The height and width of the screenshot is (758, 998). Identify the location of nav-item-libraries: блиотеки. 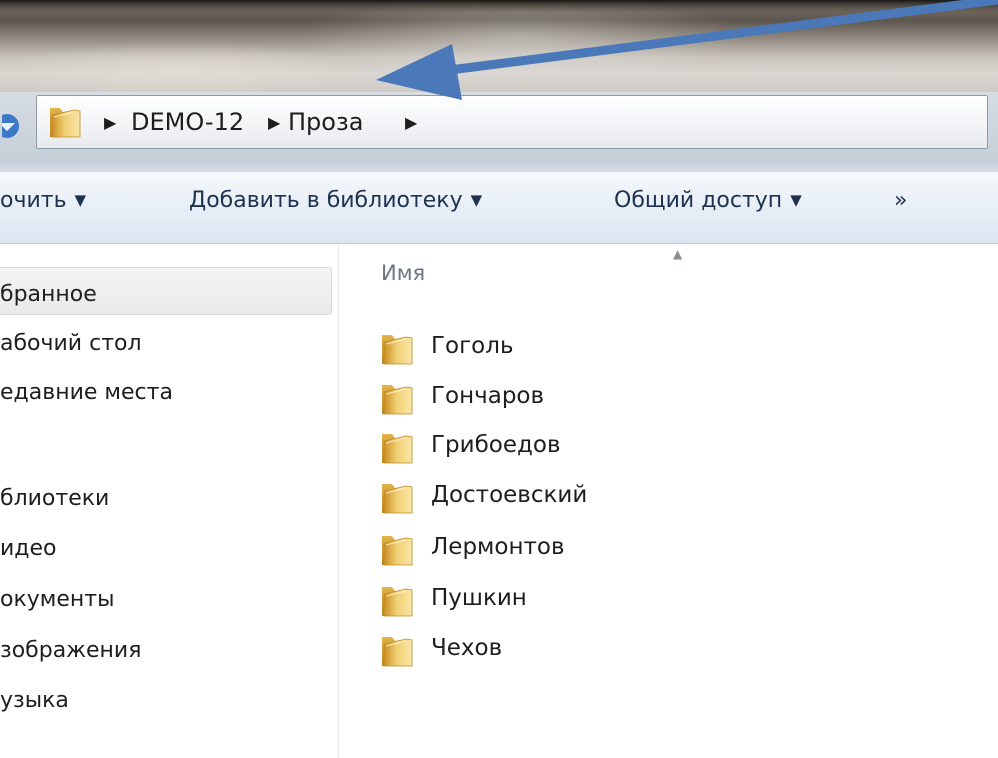
(54, 499).